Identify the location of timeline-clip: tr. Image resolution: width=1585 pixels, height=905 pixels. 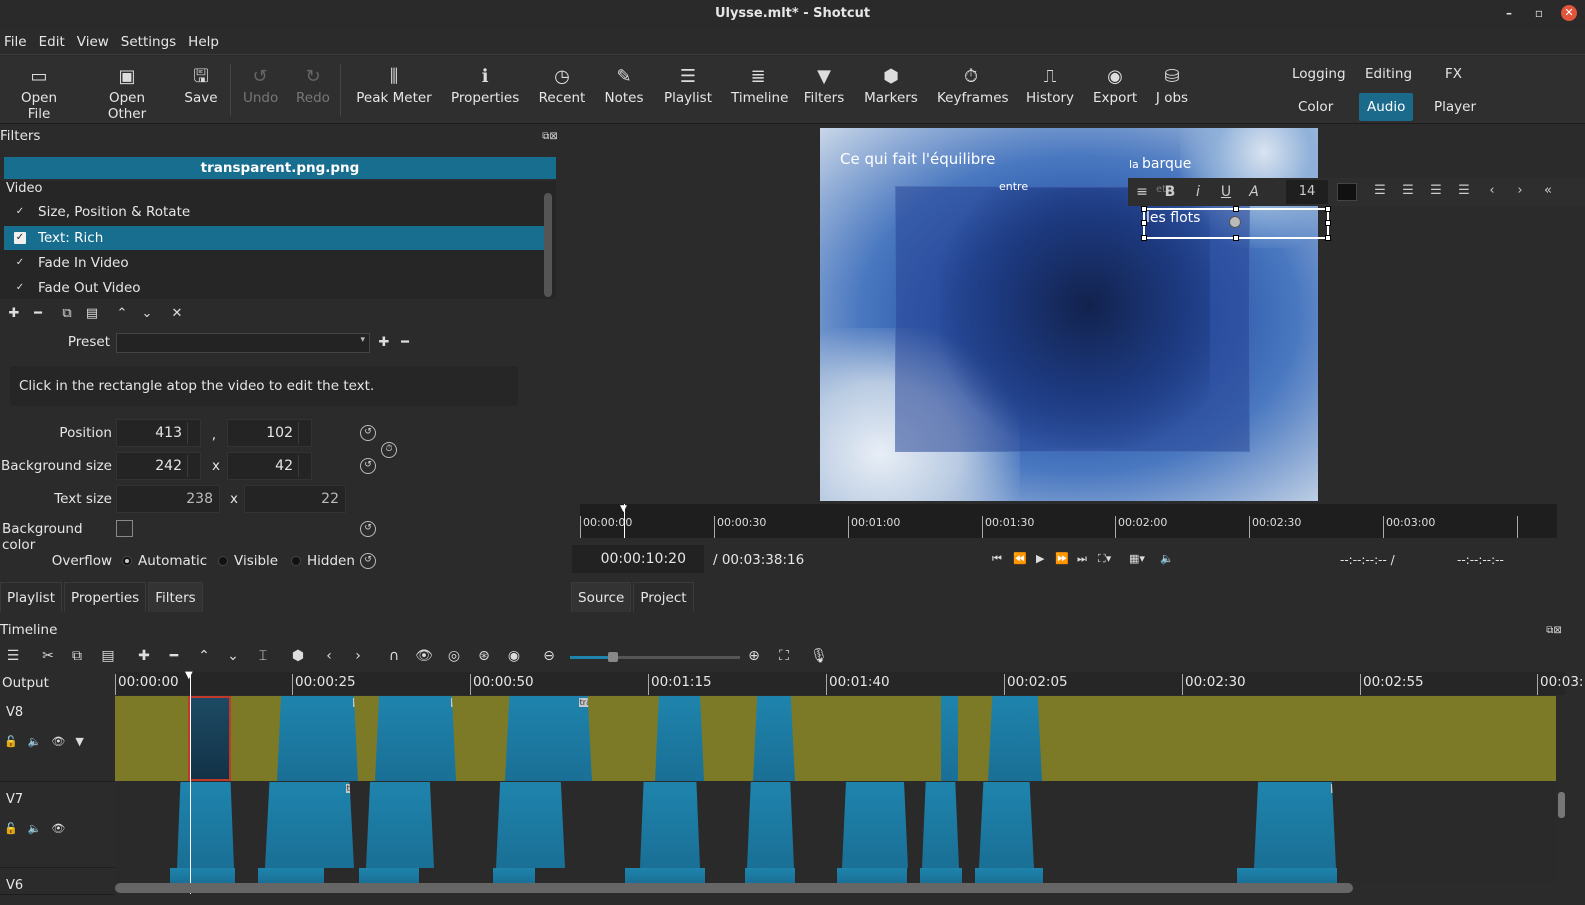
(309, 825).